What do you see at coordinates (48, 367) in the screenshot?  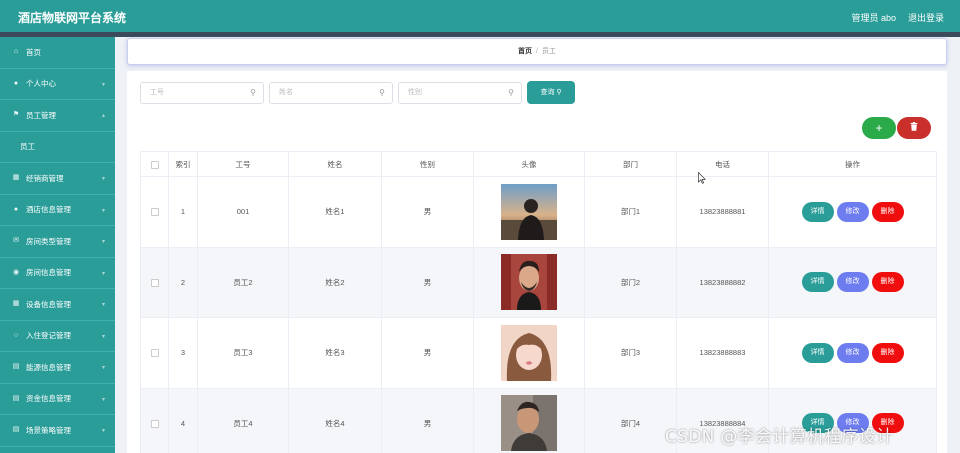 I see `sidebar-item-label: 能源信息管理` at bounding box center [48, 367].